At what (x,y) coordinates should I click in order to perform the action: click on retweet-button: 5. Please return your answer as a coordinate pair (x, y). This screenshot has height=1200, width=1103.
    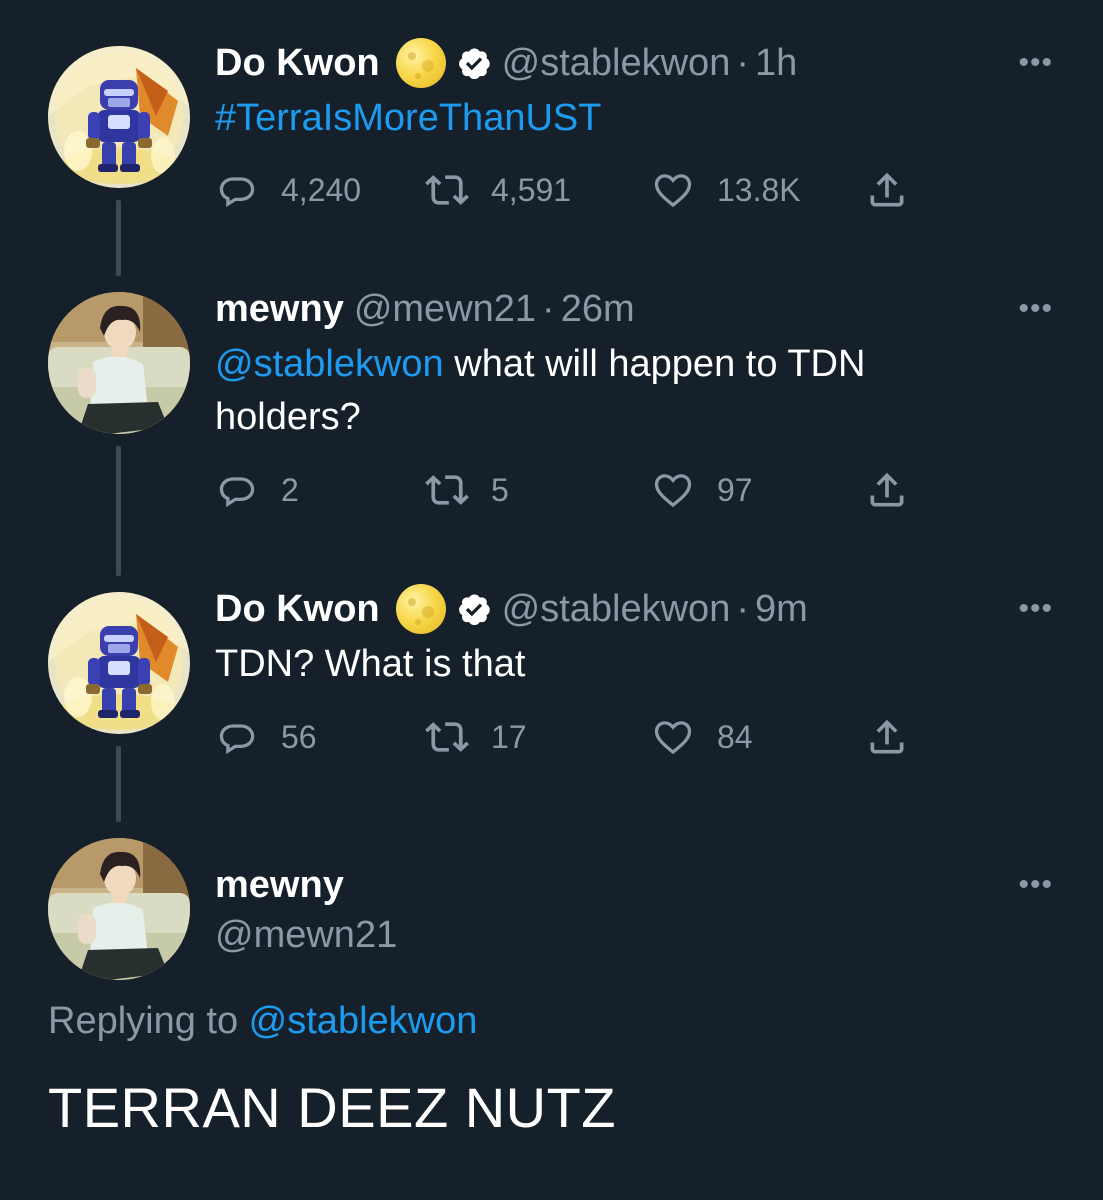
    Looking at the image, I should click on (467, 490).